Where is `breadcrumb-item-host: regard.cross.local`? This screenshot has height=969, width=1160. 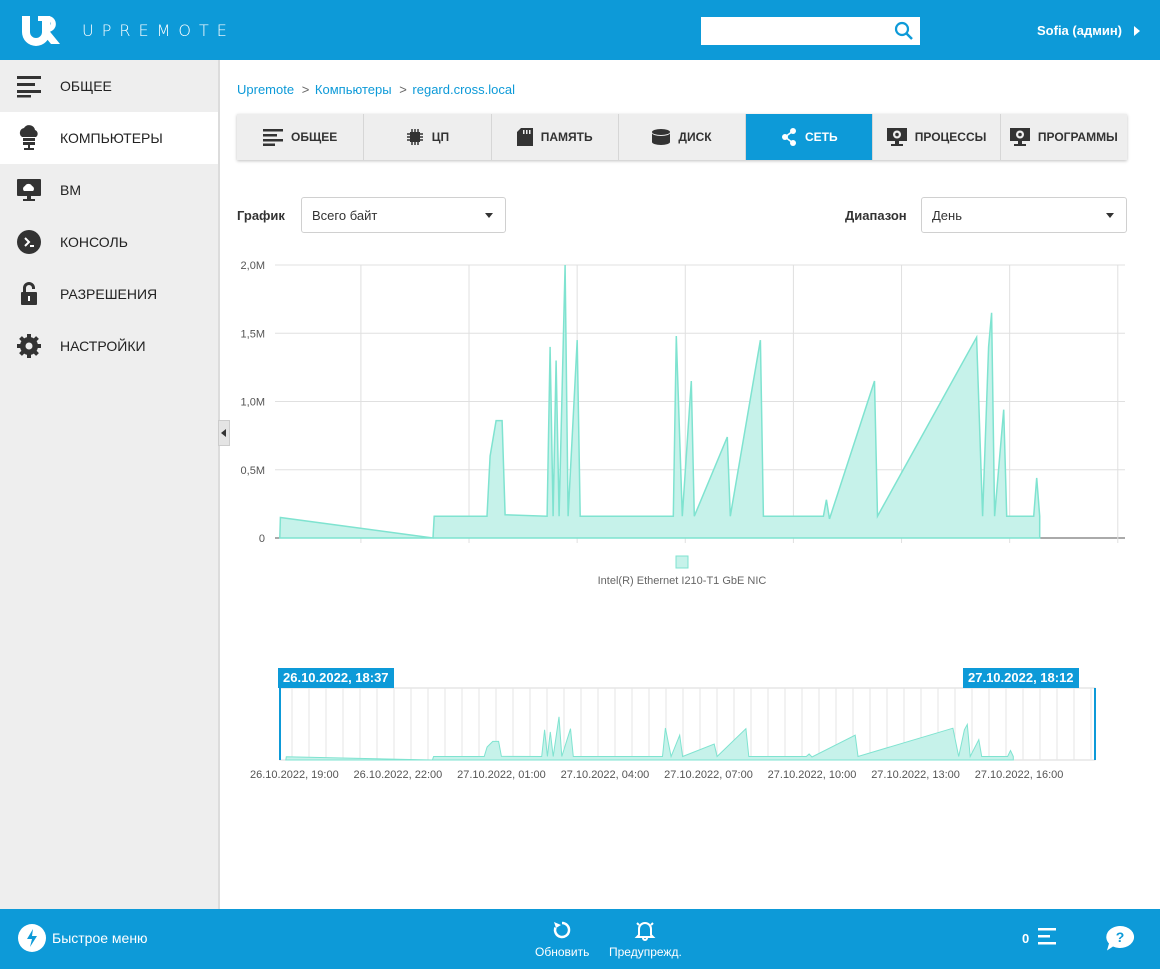 breadcrumb-item-host: regard.cross.local is located at coordinates (463, 89).